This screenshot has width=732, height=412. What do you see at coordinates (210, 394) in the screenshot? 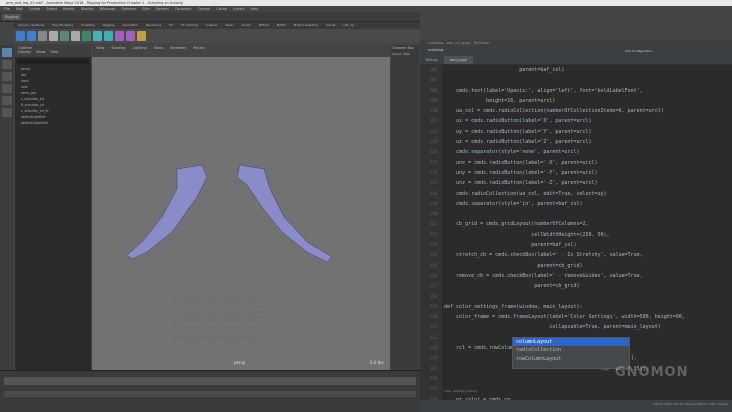
I see `range-slider` at bounding box center [210, 394].